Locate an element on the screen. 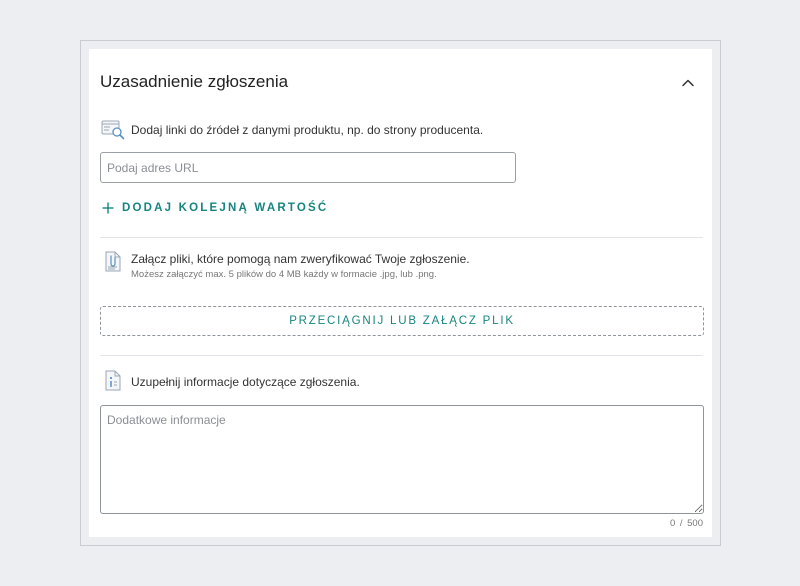 This screenshot has width=800, height=586. link-search-icon is located at coordinates (113, 130).